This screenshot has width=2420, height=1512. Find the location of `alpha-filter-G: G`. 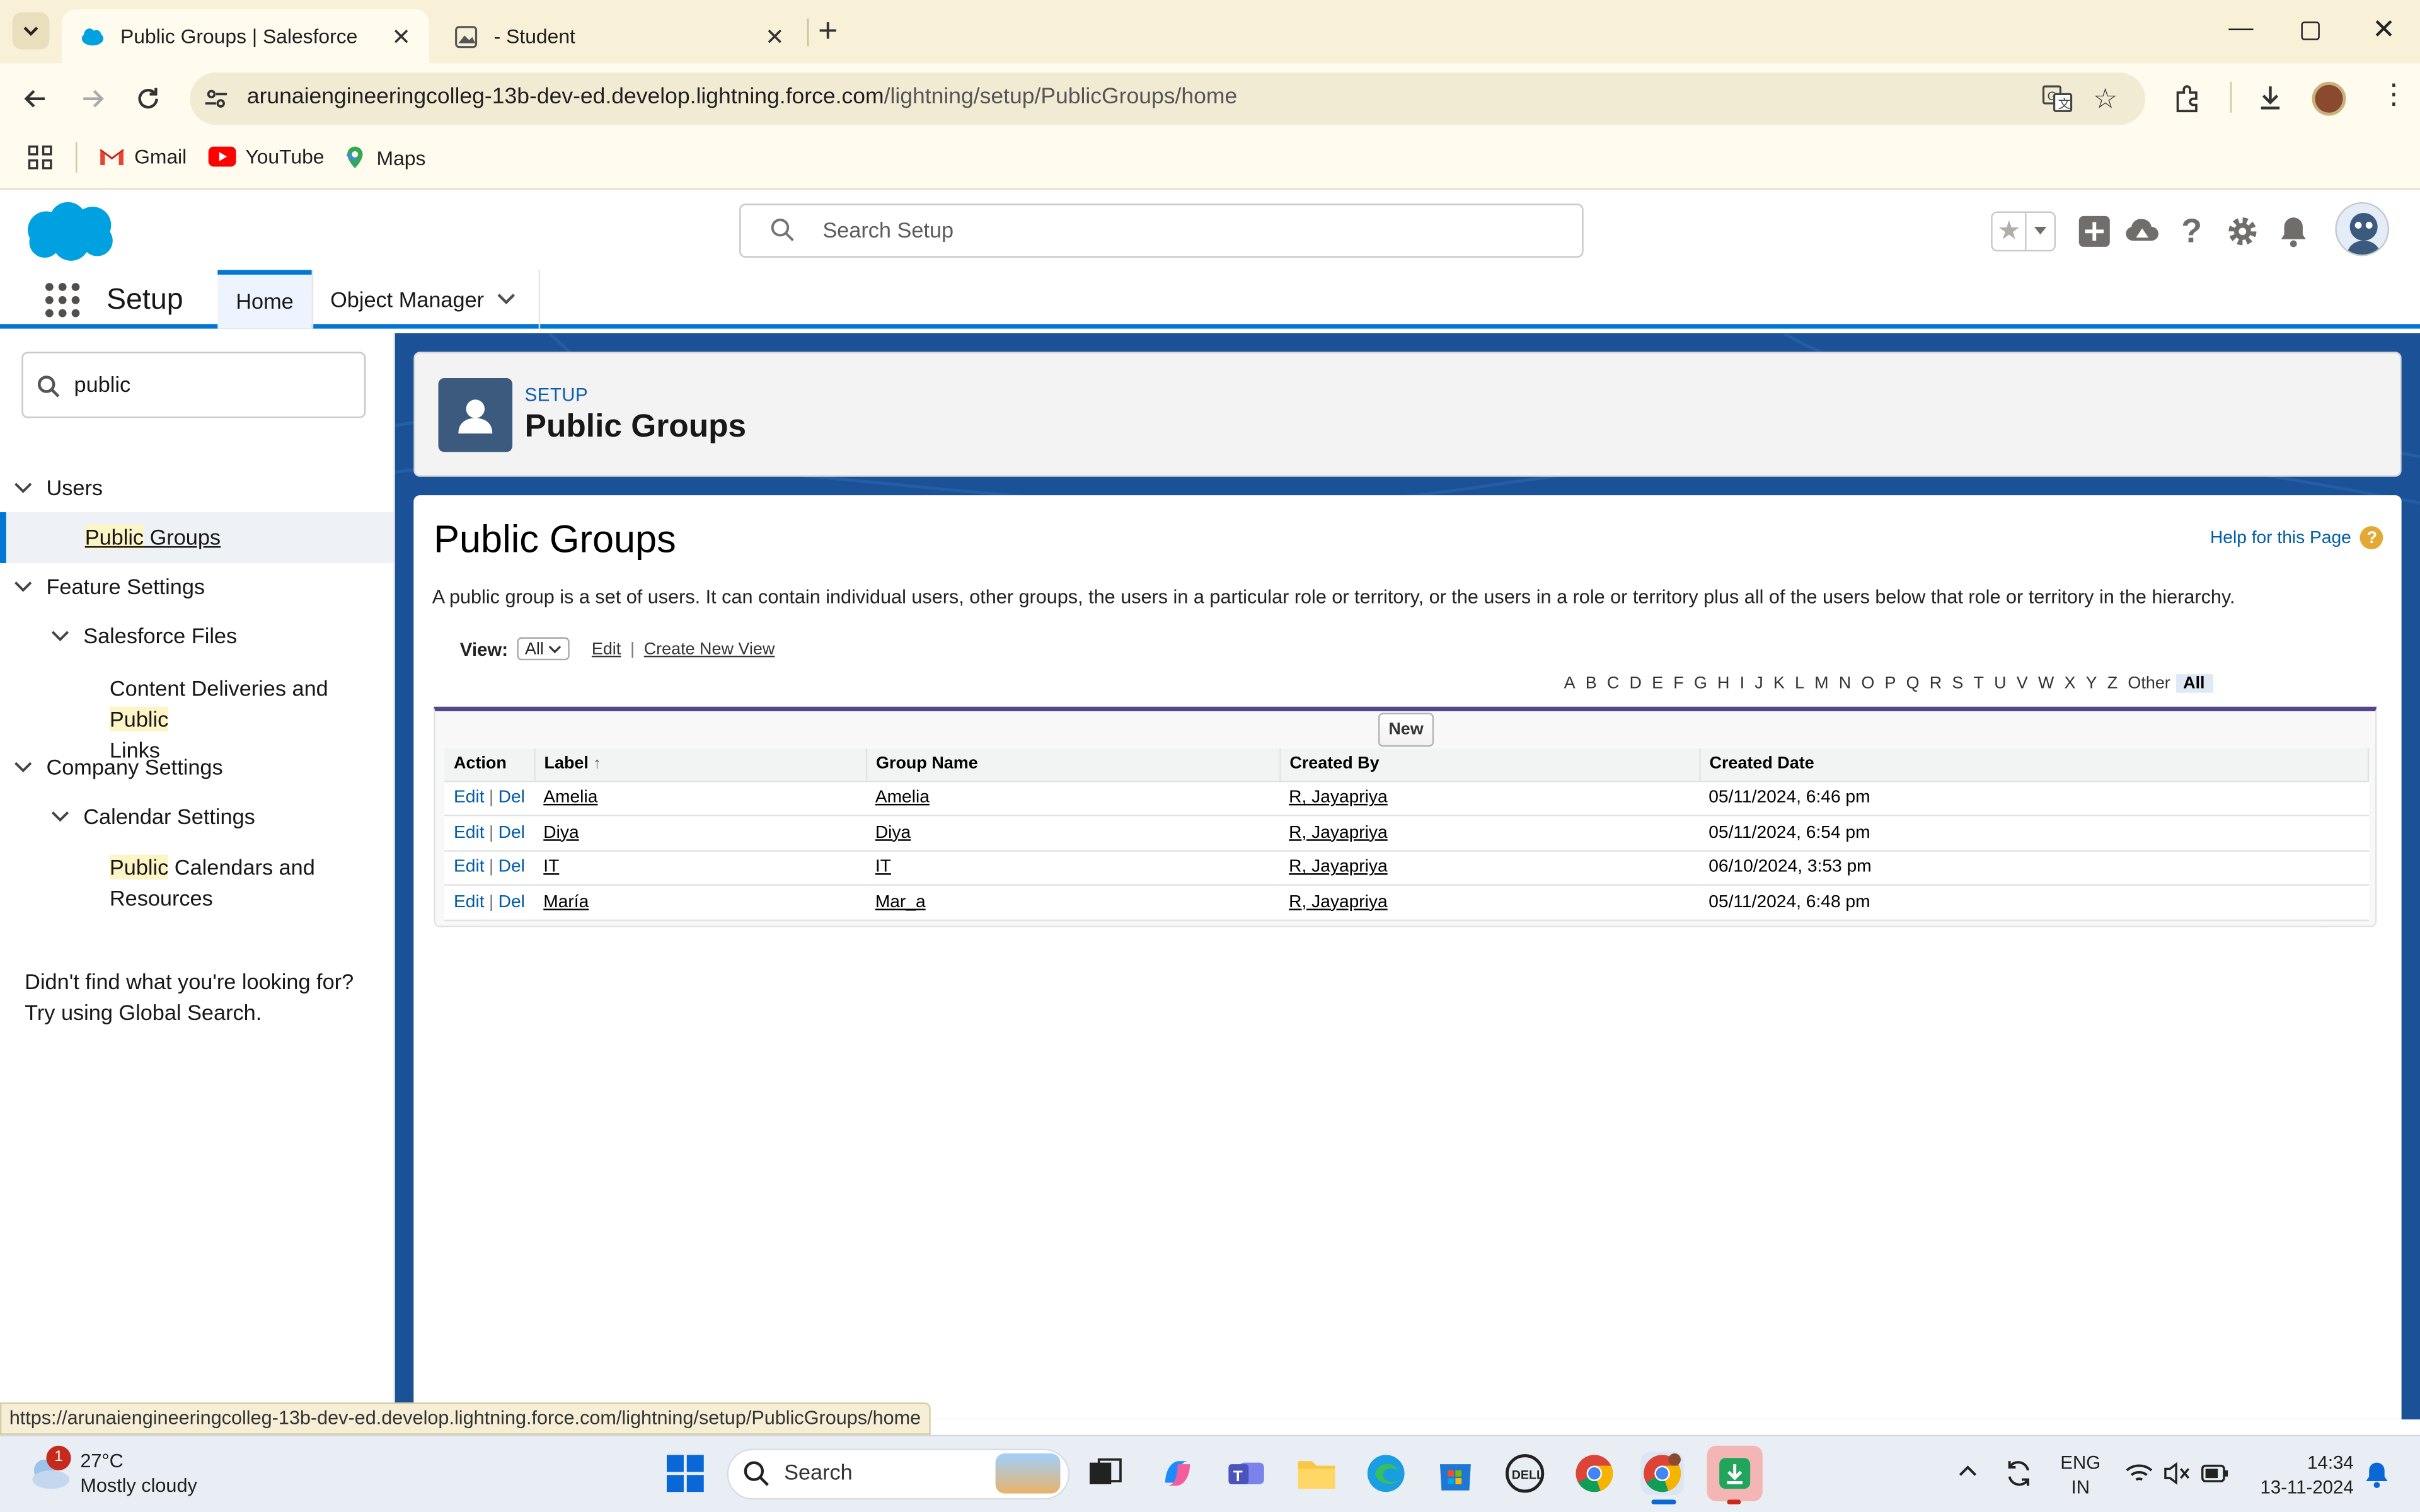

alpha-filter-G: G is located at coordinates (1701, 683).